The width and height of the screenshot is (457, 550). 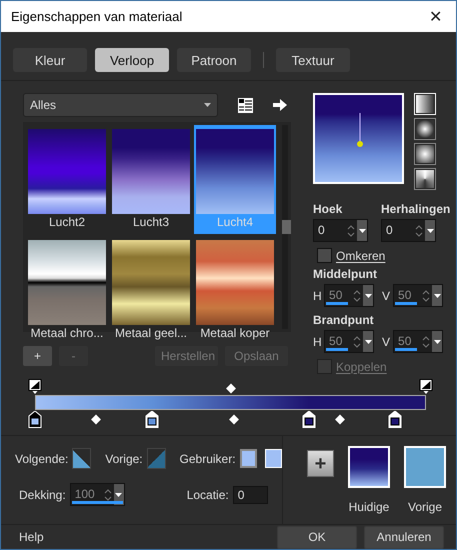 What do you see at coordinates (408, 230) in the screenshot?
I see `repeats-spinner: 0` at bounding box center [408, 230].